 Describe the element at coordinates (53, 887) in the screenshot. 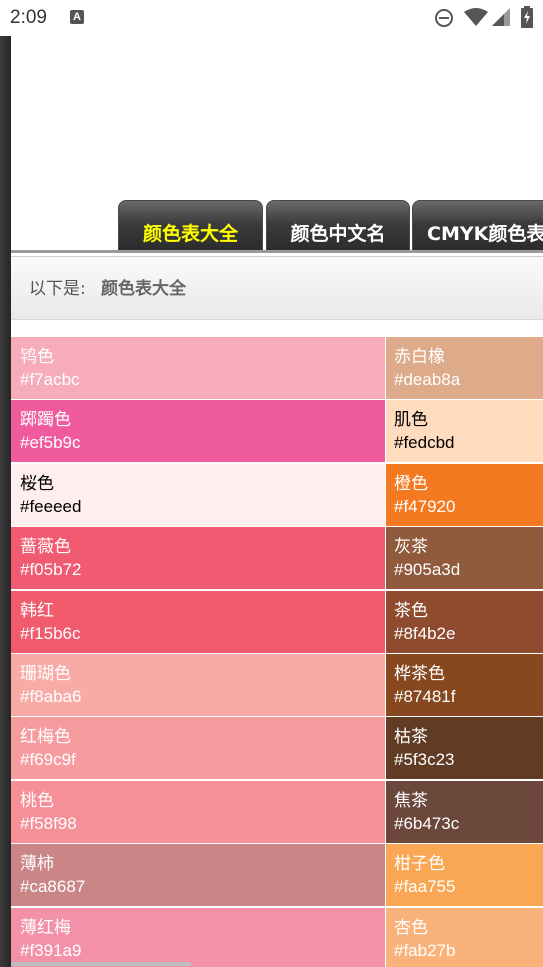

I see `color-hex: #ca8687` at that location.